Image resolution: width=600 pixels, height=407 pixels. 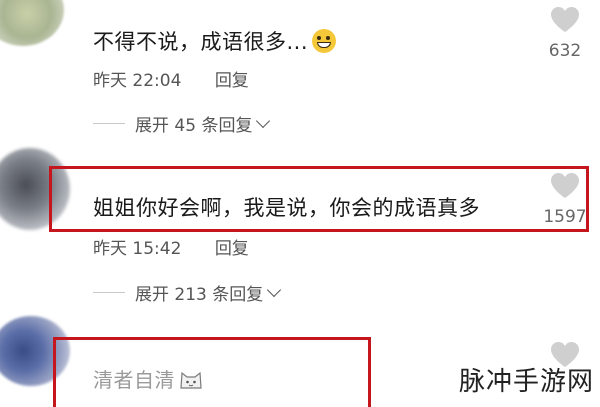 I want to click on grinning-sweat-emoji-icon, so click(x=324, y=41).